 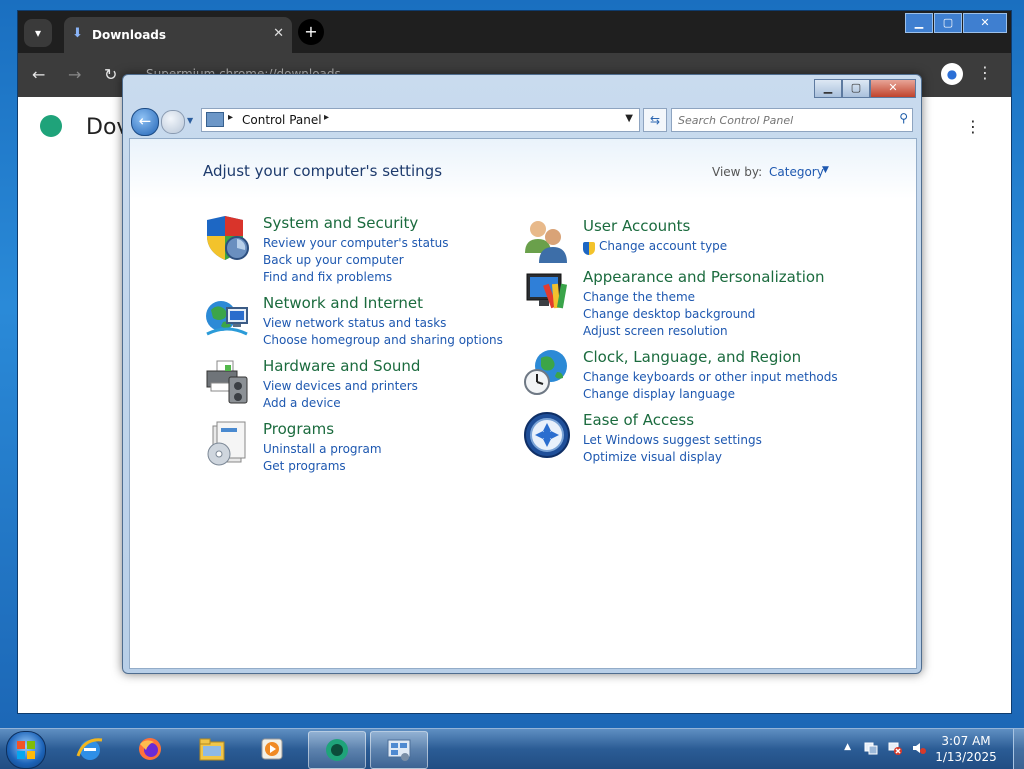 I want to click on category-title: Network and Internet, so click(x=343, y=303).